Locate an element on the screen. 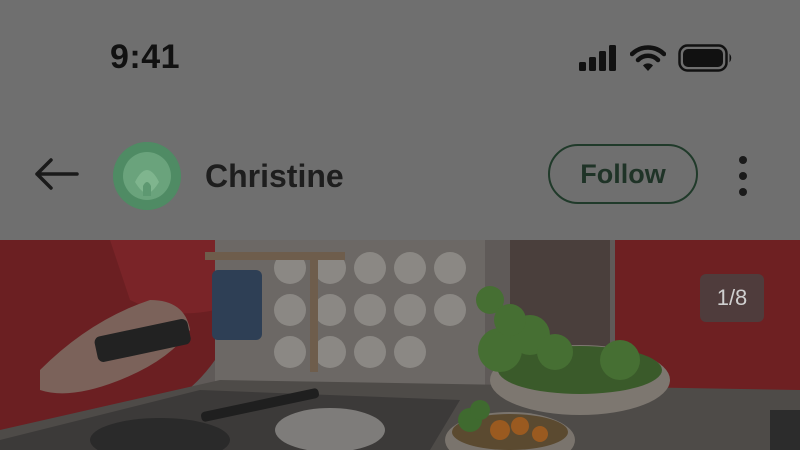 The image size is (800, 450). cellular-signal-icon is located at coordinates (598, 60).